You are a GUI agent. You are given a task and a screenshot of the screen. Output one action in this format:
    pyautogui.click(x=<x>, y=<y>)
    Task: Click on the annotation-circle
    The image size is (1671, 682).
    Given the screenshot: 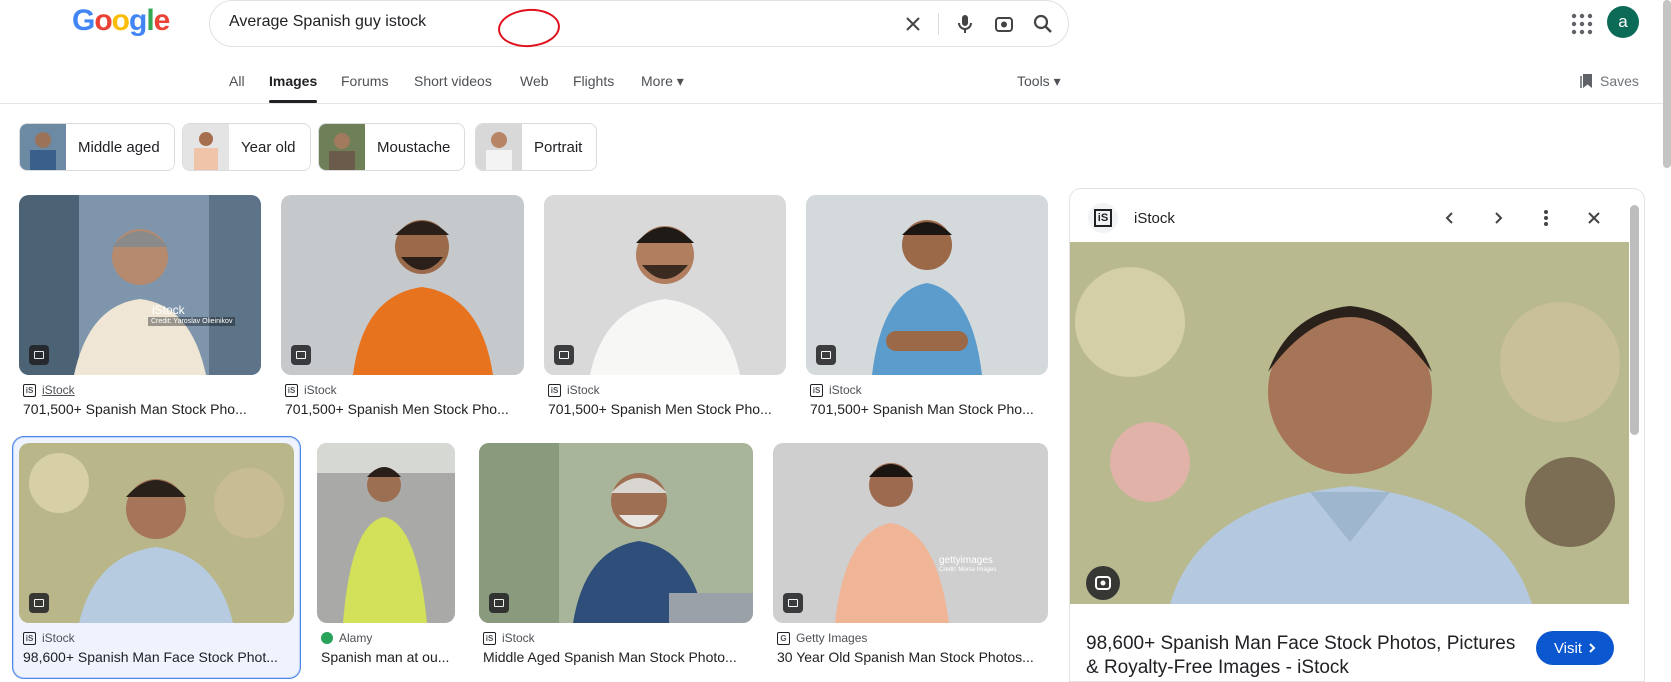 What is the action you would take?
    pyautogui.click(x=529, y=28)
    